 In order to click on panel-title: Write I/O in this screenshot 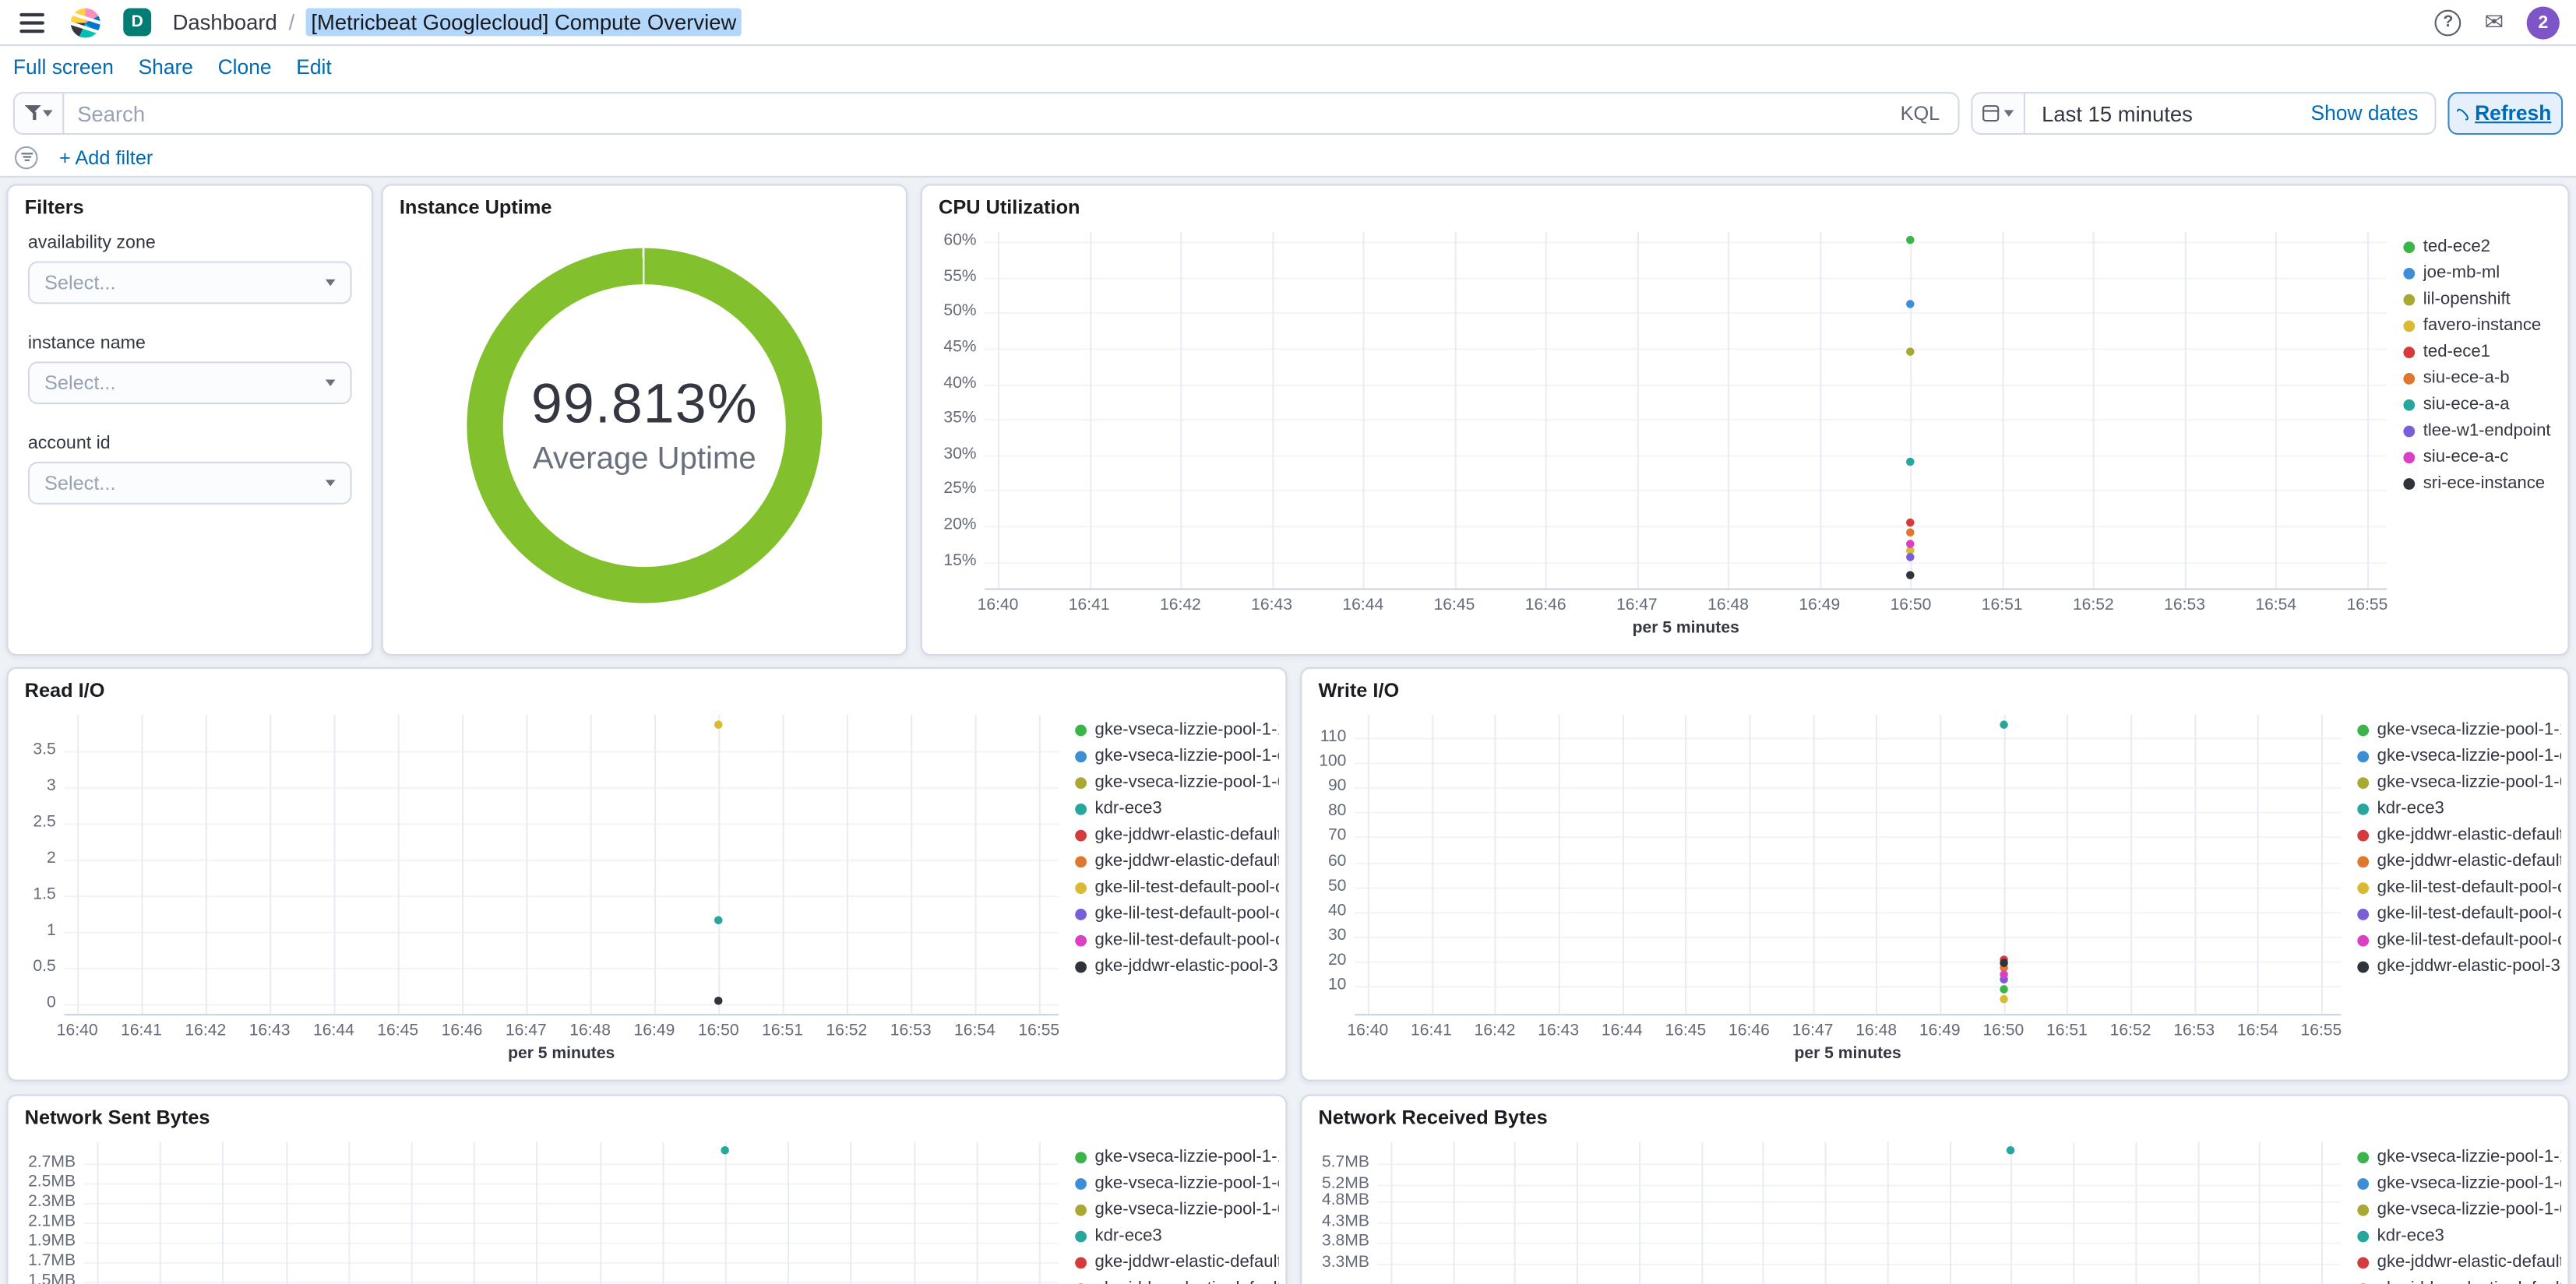, I will do `click(1359, 690)`.